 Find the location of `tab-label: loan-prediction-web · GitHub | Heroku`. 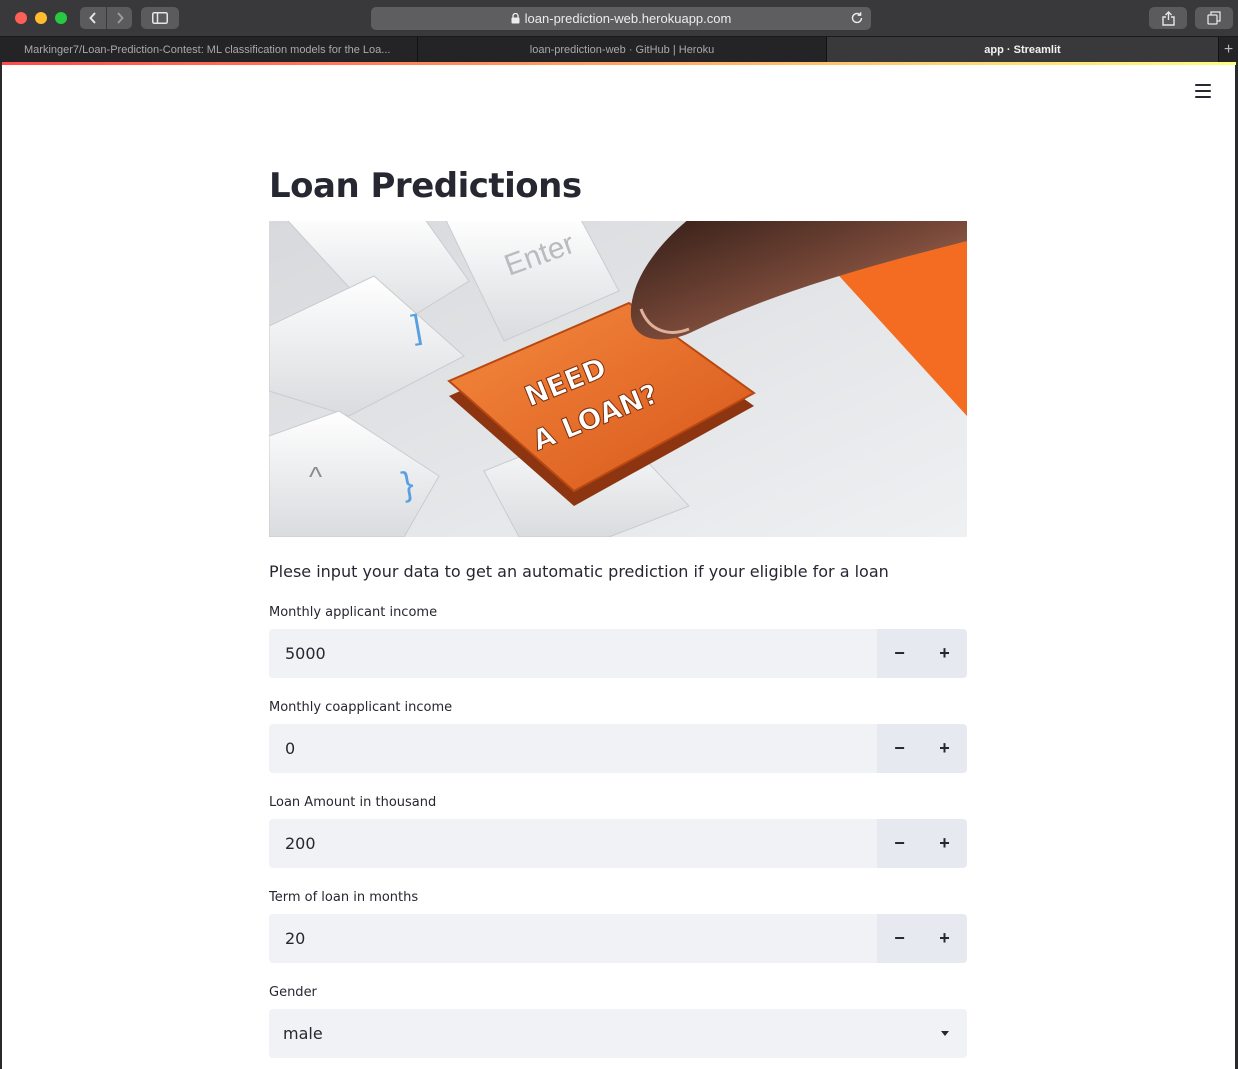

tab-label: loan-prediction-web · GitHub | Heroku is located at coordinates (622, 49).